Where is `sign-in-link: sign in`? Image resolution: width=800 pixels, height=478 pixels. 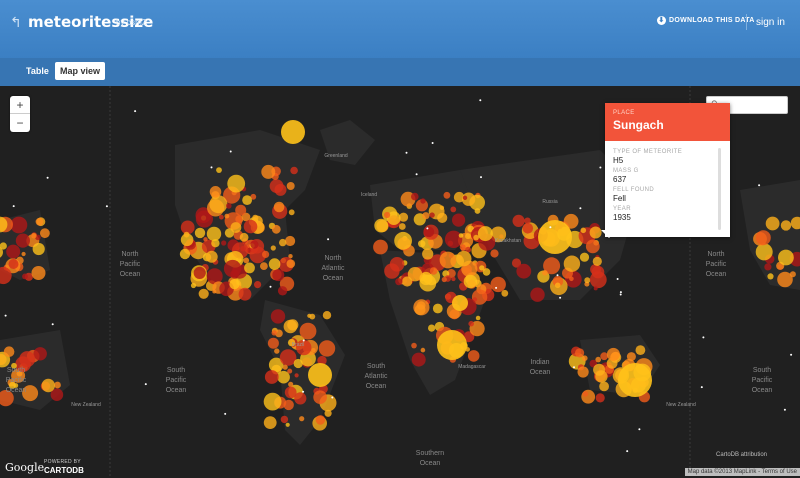
sign-in-link: sign in is located at coordinates (770, 22).